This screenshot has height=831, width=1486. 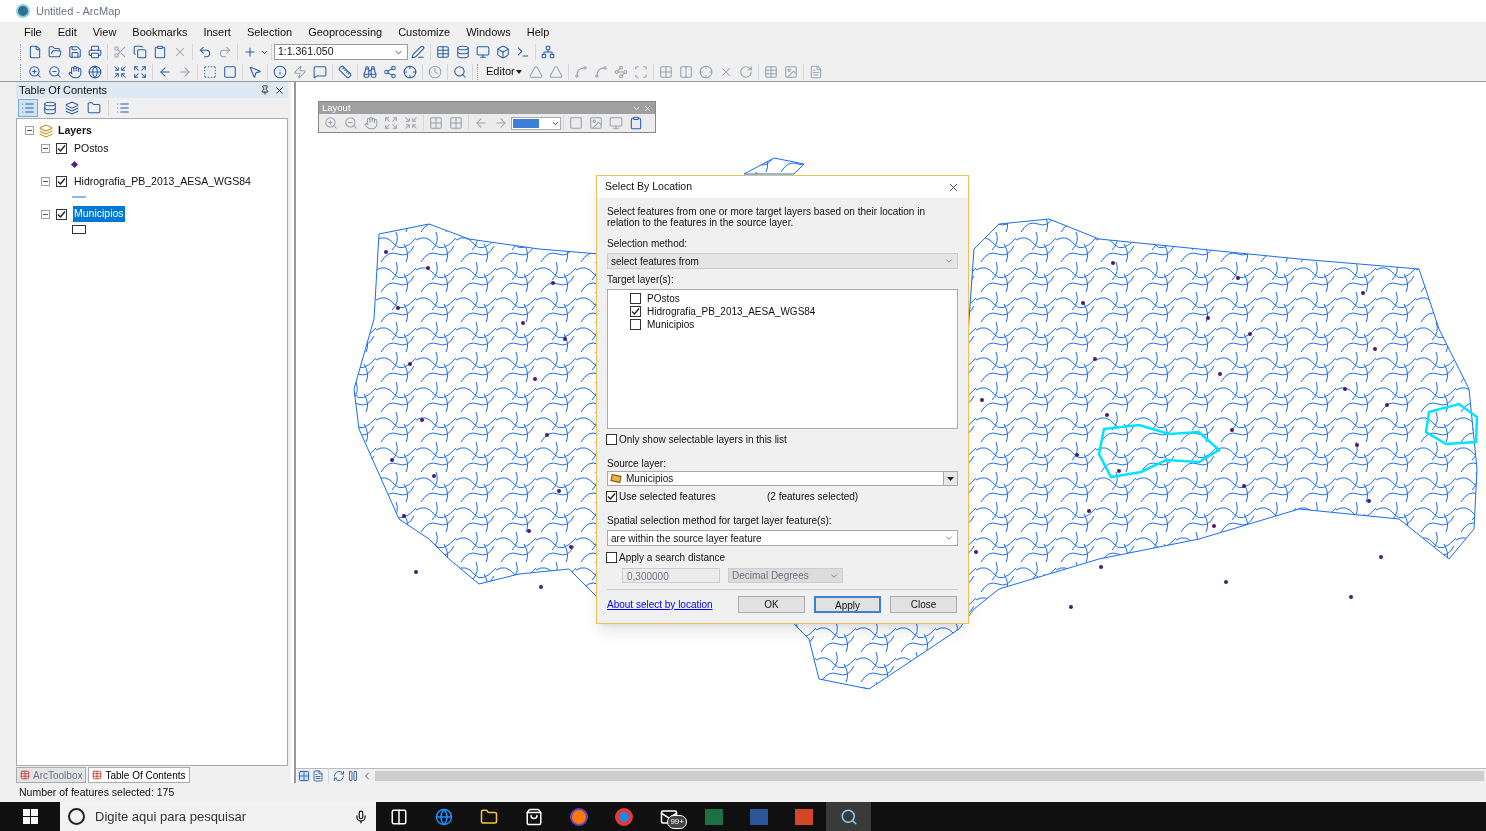 What do you see at coordinates (929, 776) in the screenshot?
I see `horizontal-scrollbar` at bounding box center [929, 776].